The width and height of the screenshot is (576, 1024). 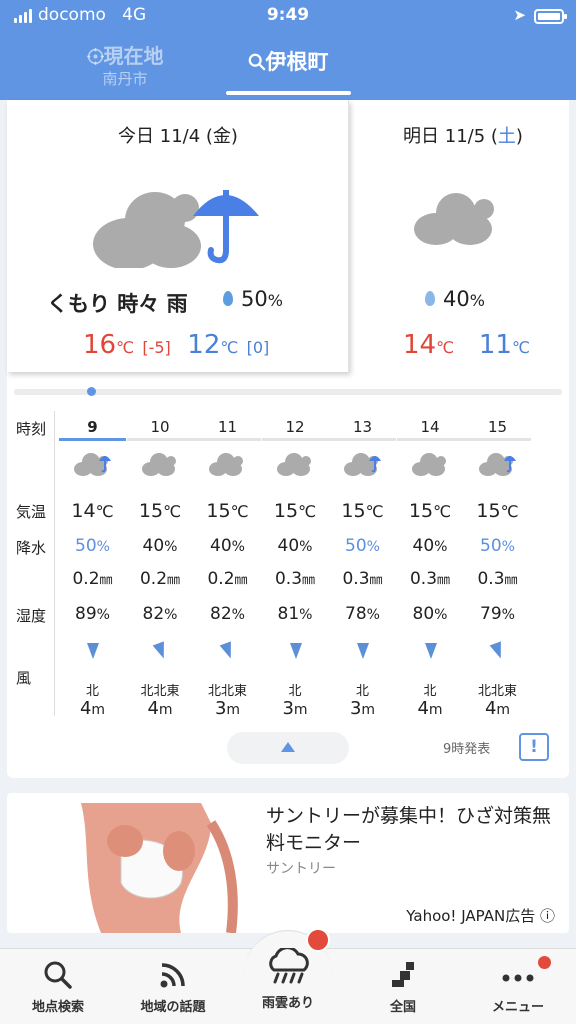 I want to click on hour-humidity: 78%, so click(x=362, y=614).